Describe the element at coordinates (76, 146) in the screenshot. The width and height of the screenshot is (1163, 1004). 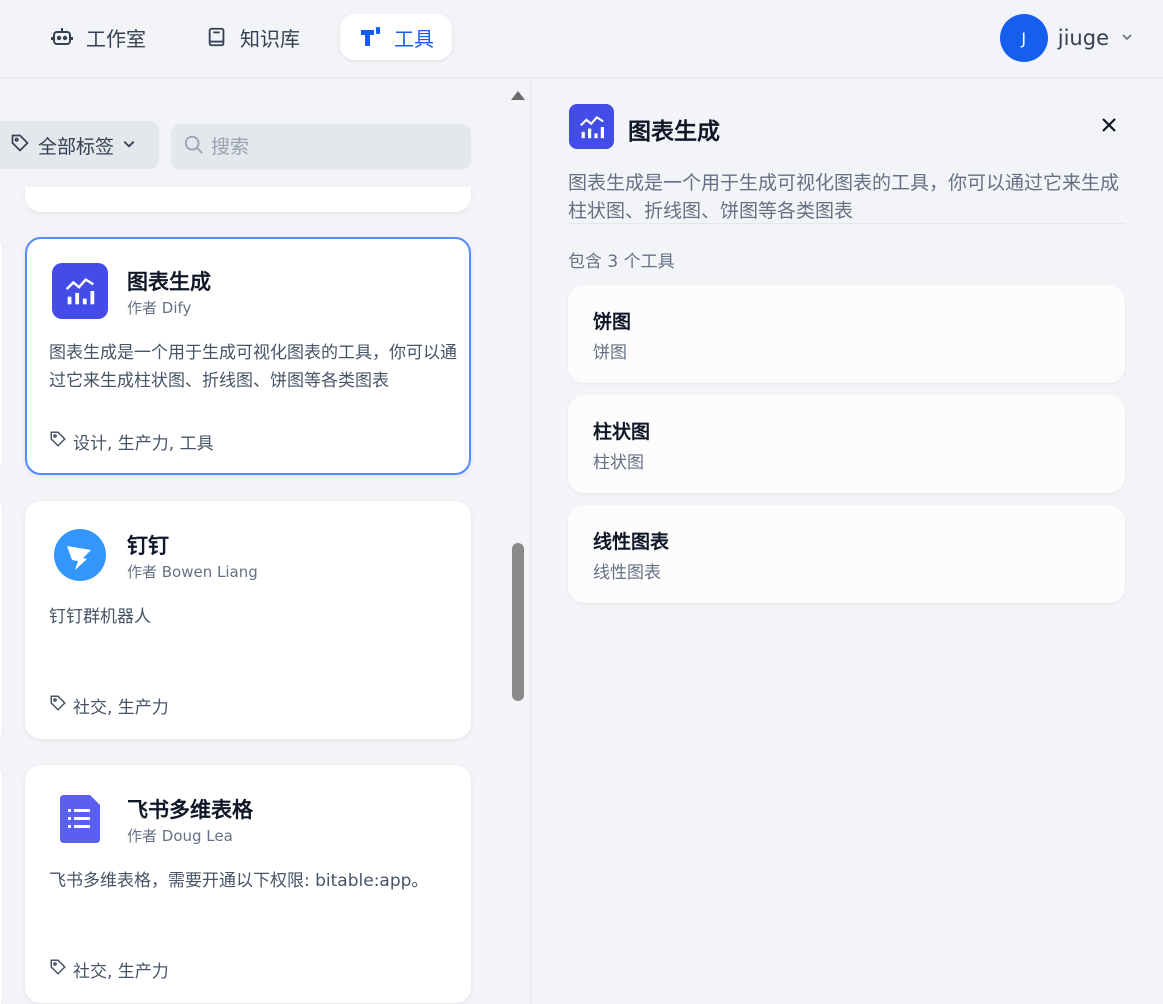
I see `tag-filter-label: 全部标签` at that location.